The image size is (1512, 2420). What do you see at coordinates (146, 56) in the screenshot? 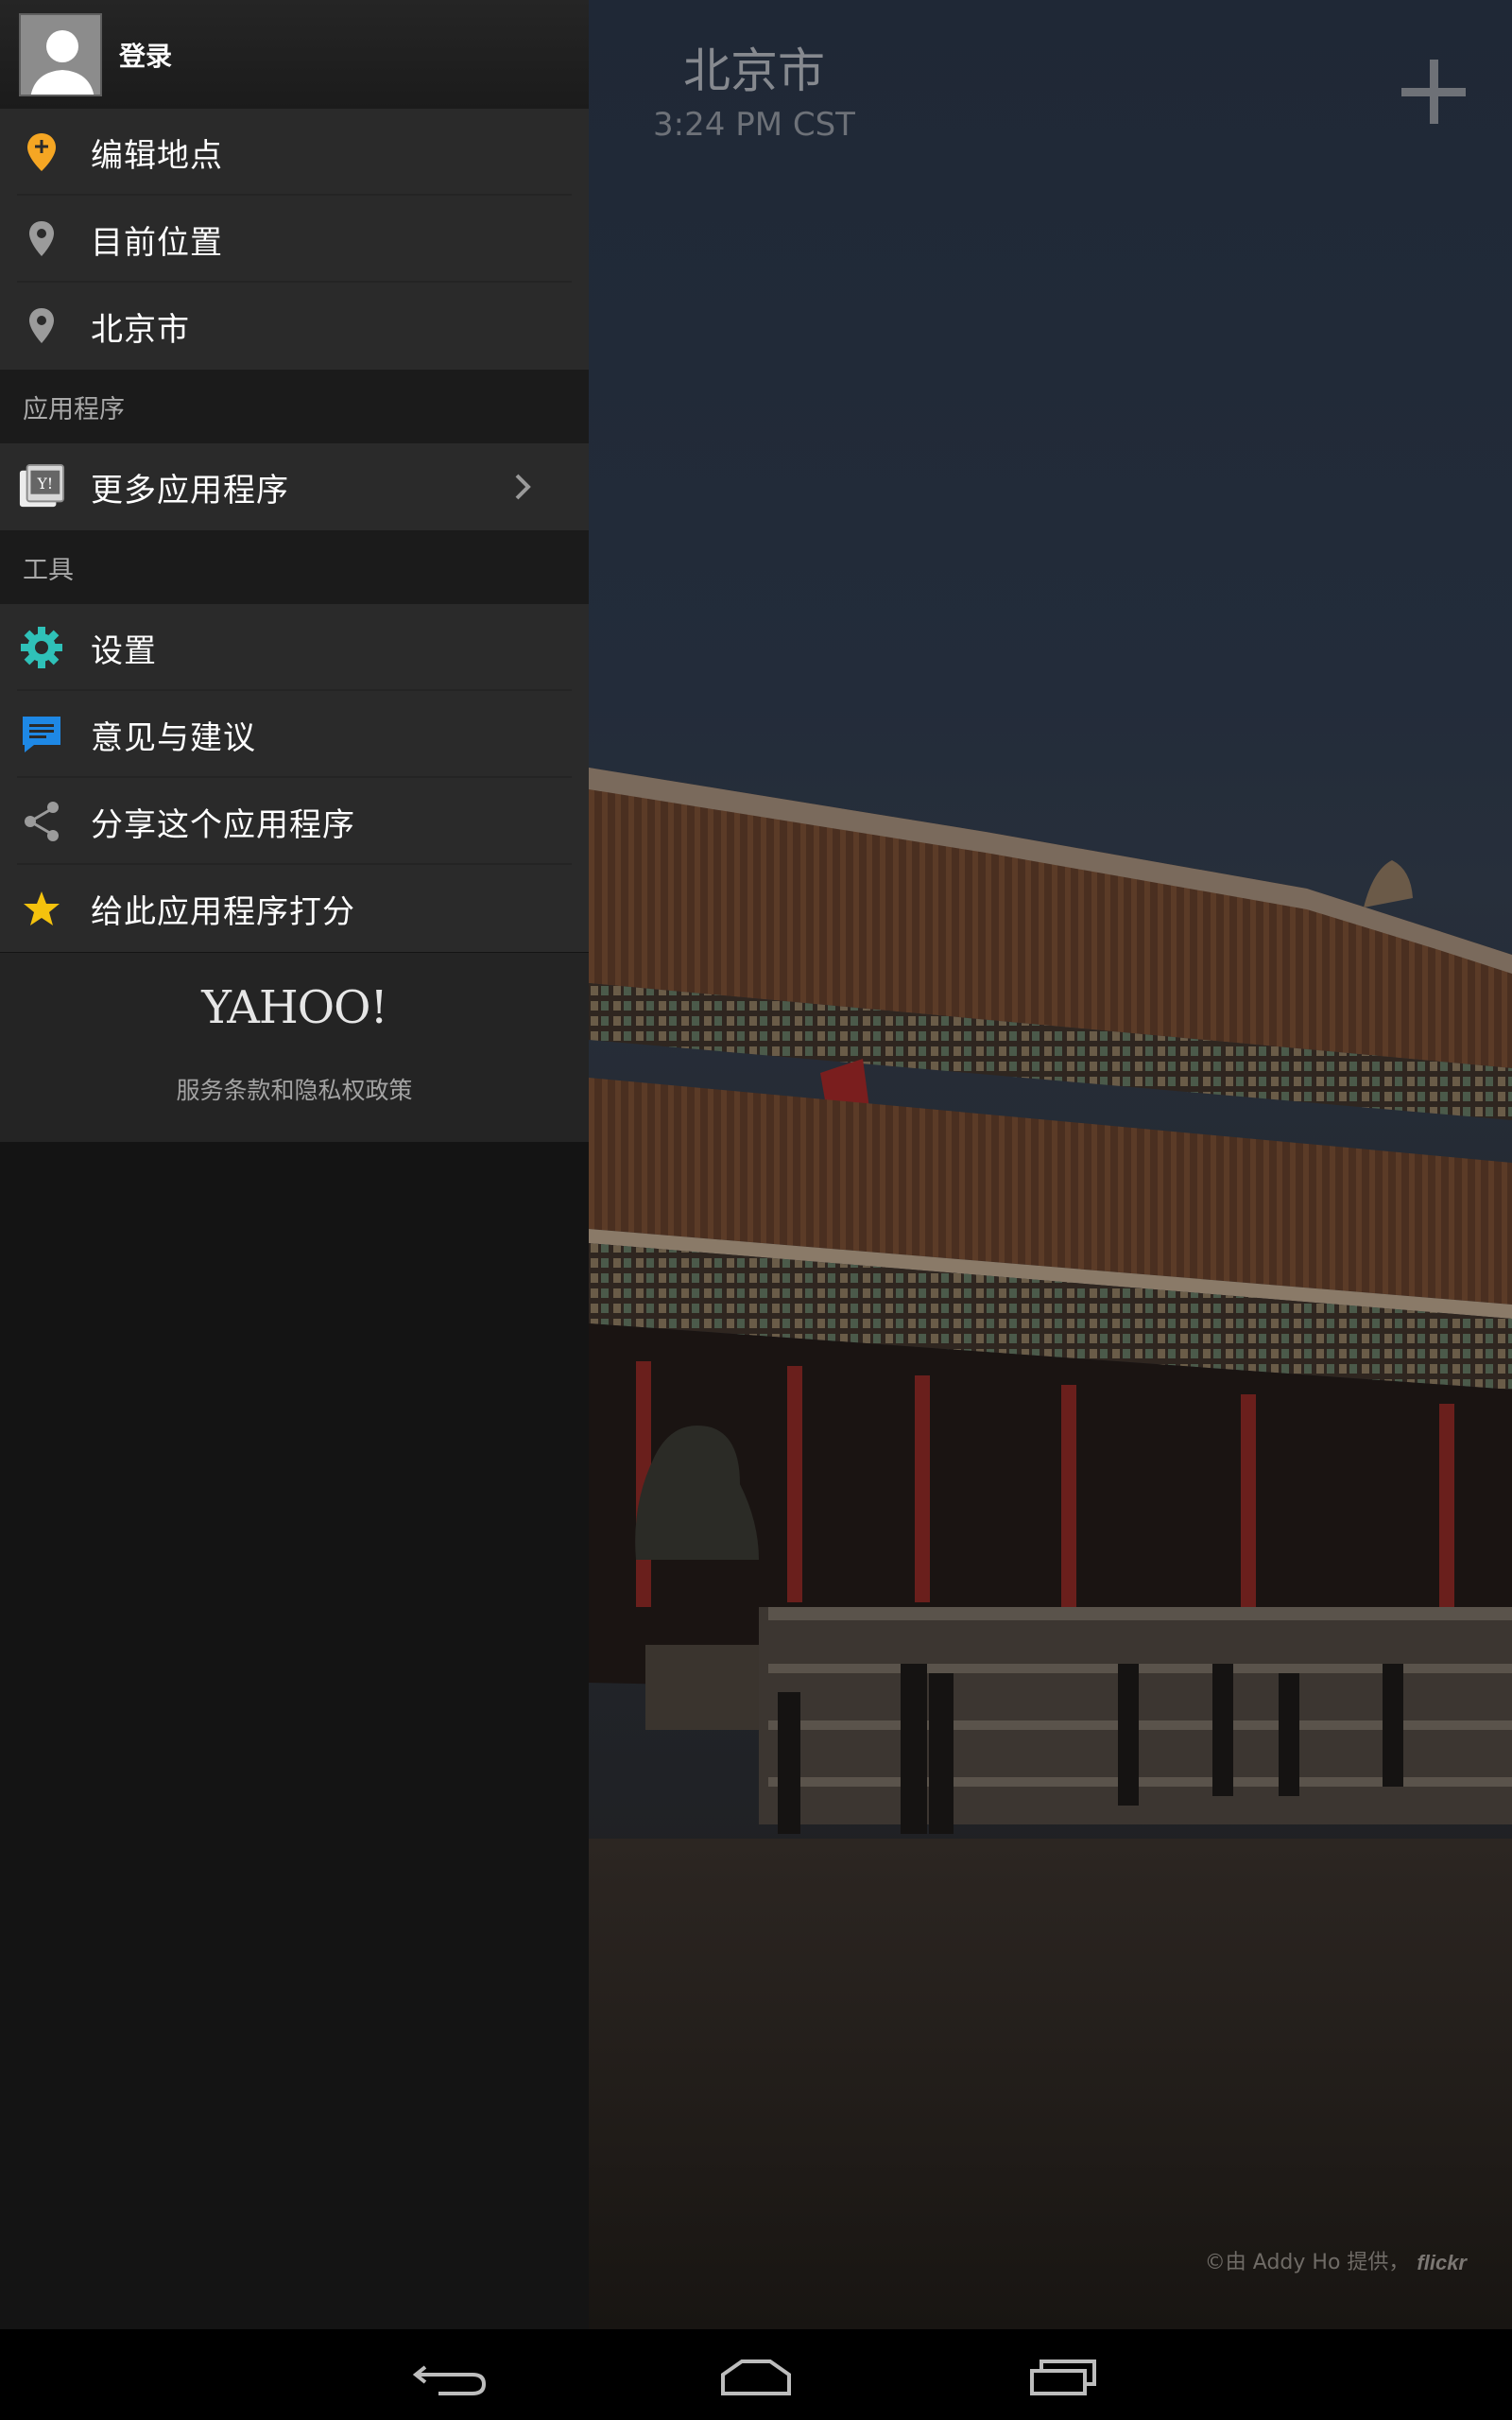
I see `login-label: 登录` at bounding box center [146, 56].